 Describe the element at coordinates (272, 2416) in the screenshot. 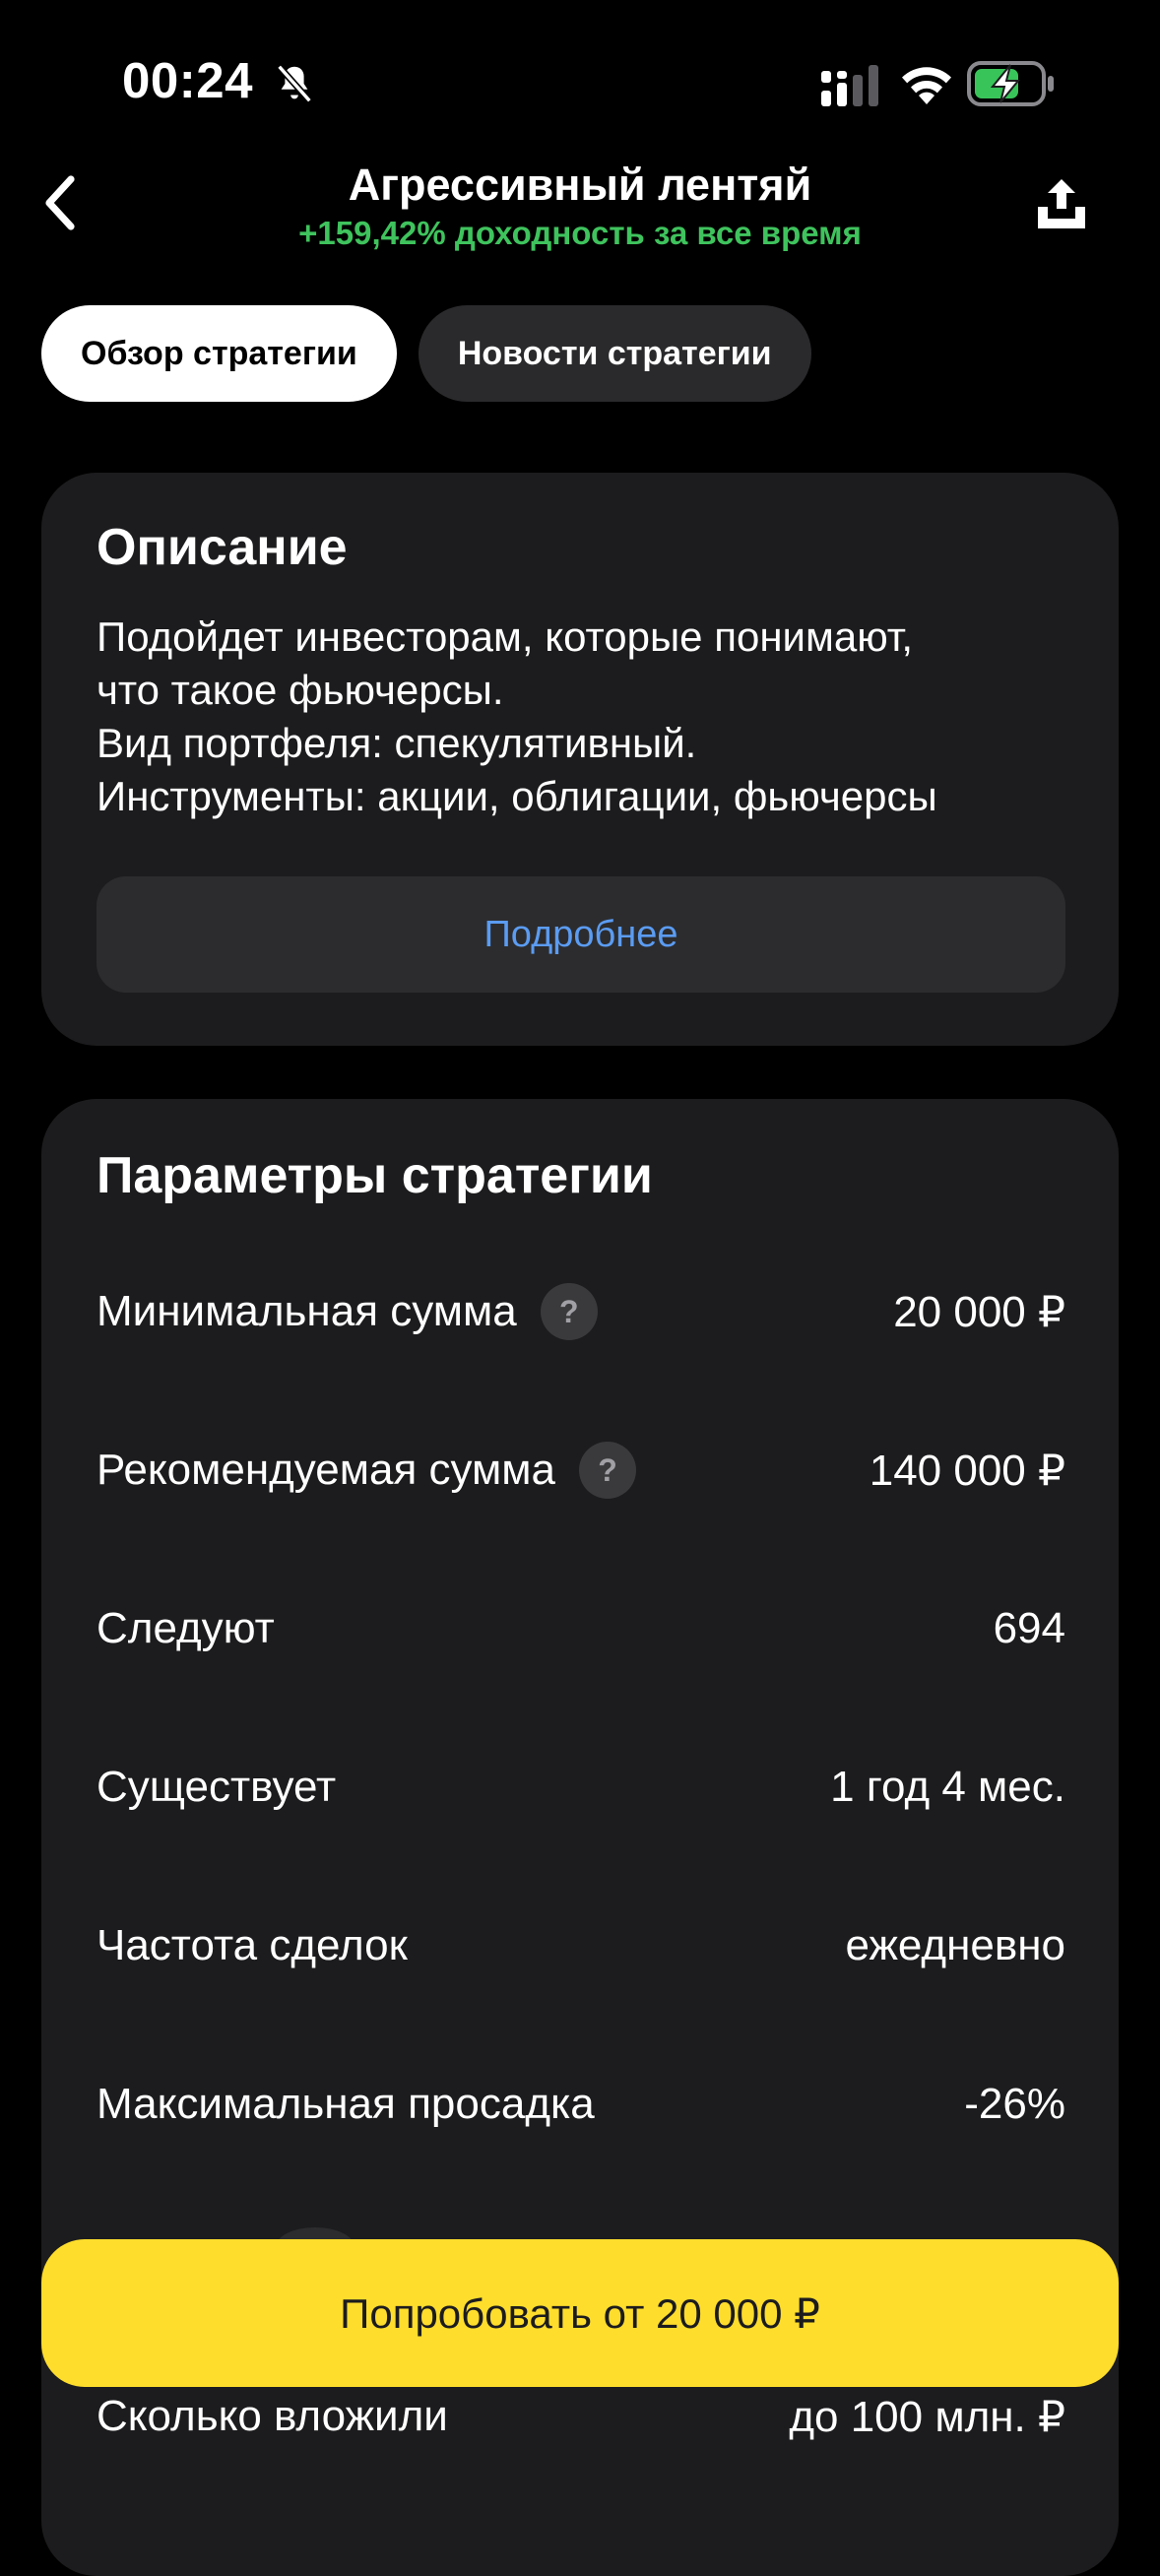

I see `param-label: Сколько вложили` at that location.